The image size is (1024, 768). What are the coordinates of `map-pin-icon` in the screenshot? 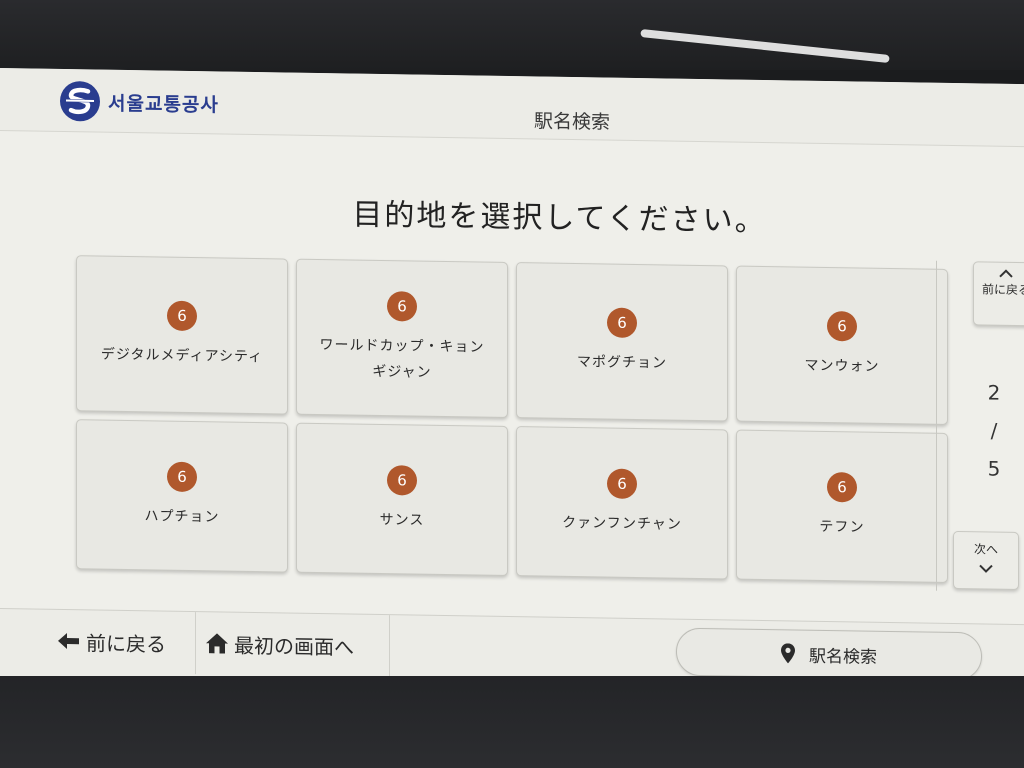 It's located at (788, 653).